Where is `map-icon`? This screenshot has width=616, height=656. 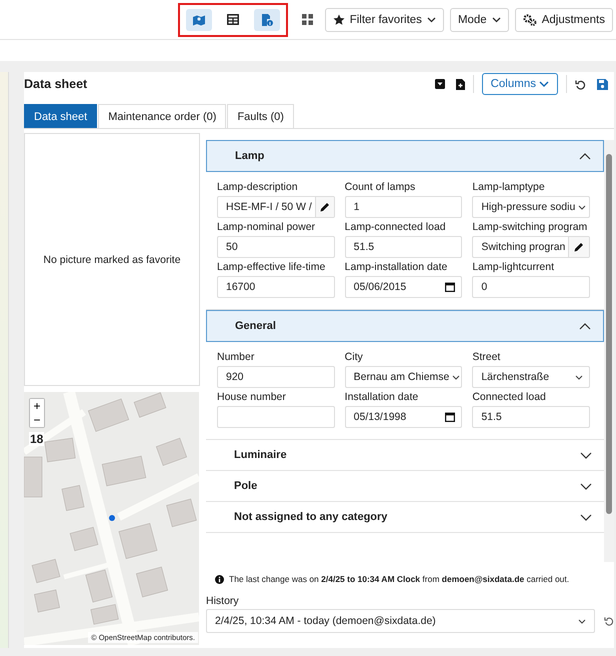
map-icon is located at coordinates (198, 20).